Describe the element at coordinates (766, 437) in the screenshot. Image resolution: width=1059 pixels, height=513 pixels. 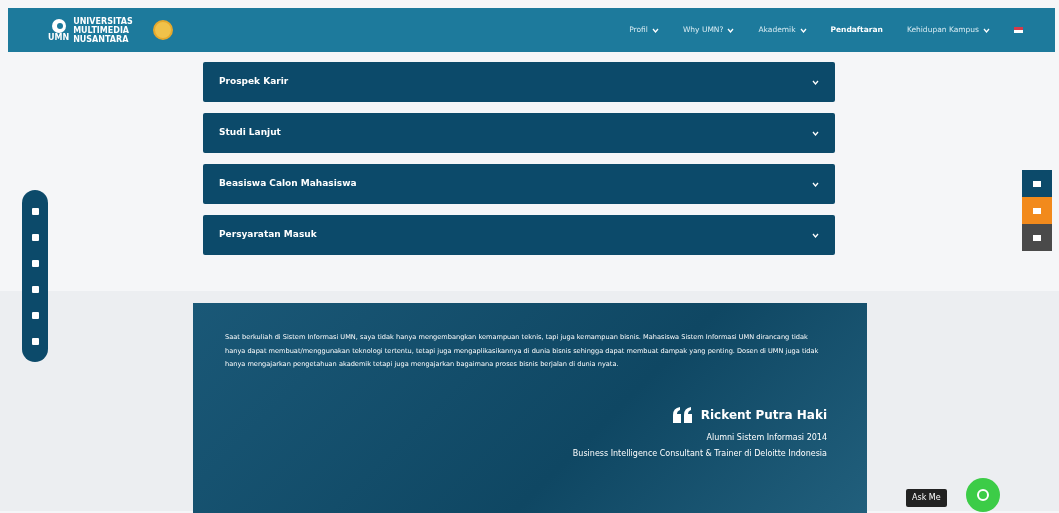
I see `person-role: Alumni Sistem Informasi 2014` at that location.